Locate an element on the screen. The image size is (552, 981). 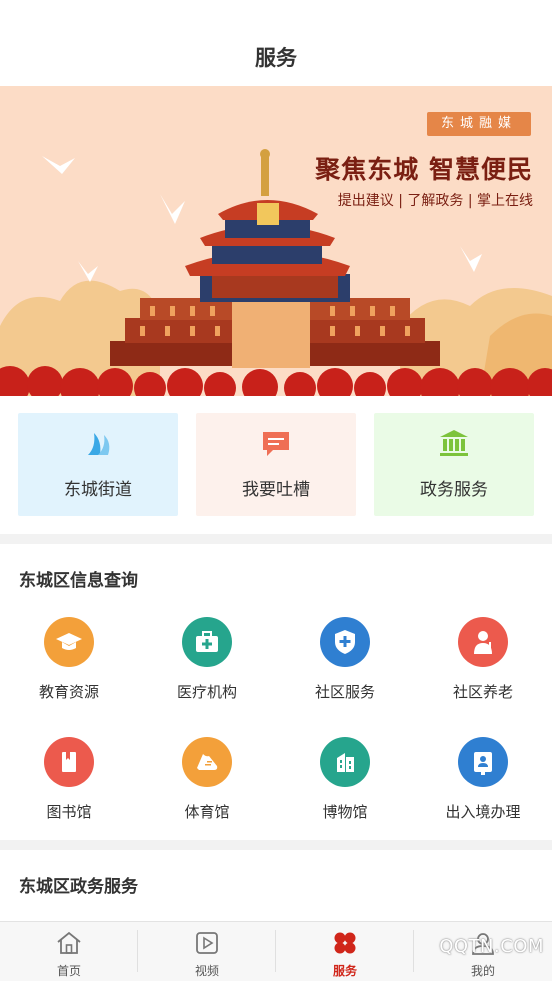
tab-label: 服务 is located at coordinates (344, 971).